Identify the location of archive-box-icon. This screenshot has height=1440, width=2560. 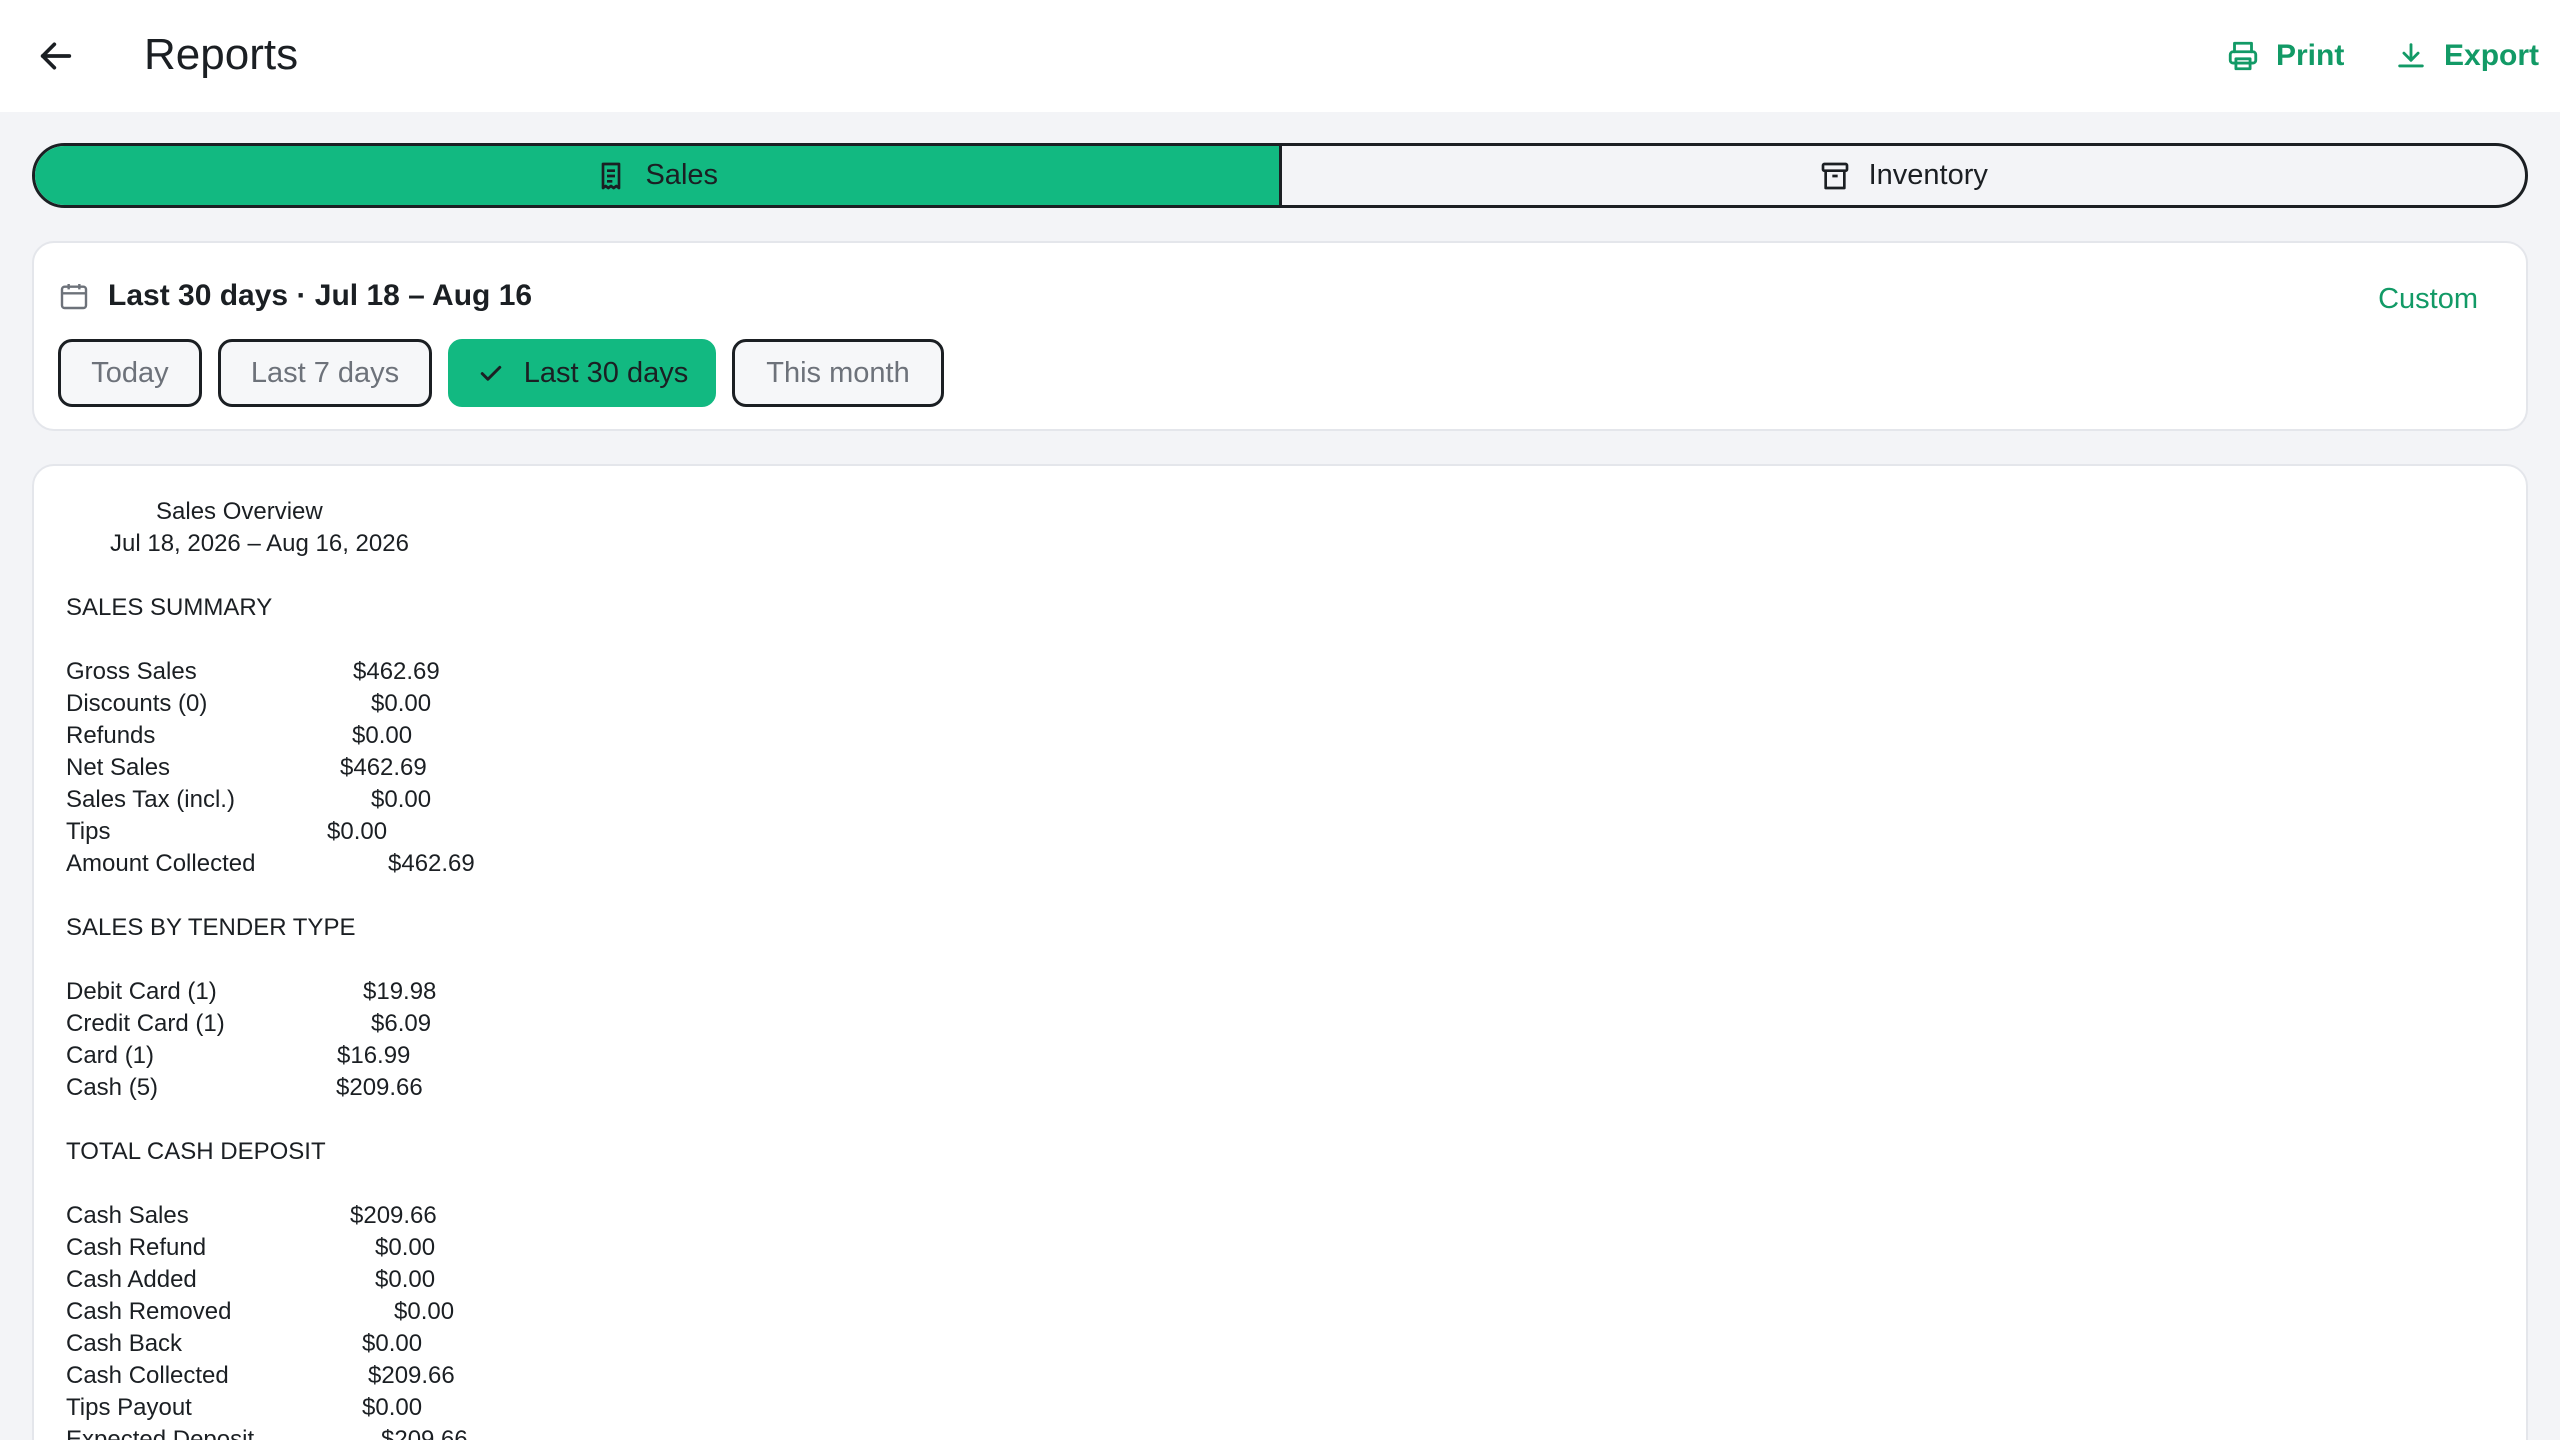
(1834, 175).